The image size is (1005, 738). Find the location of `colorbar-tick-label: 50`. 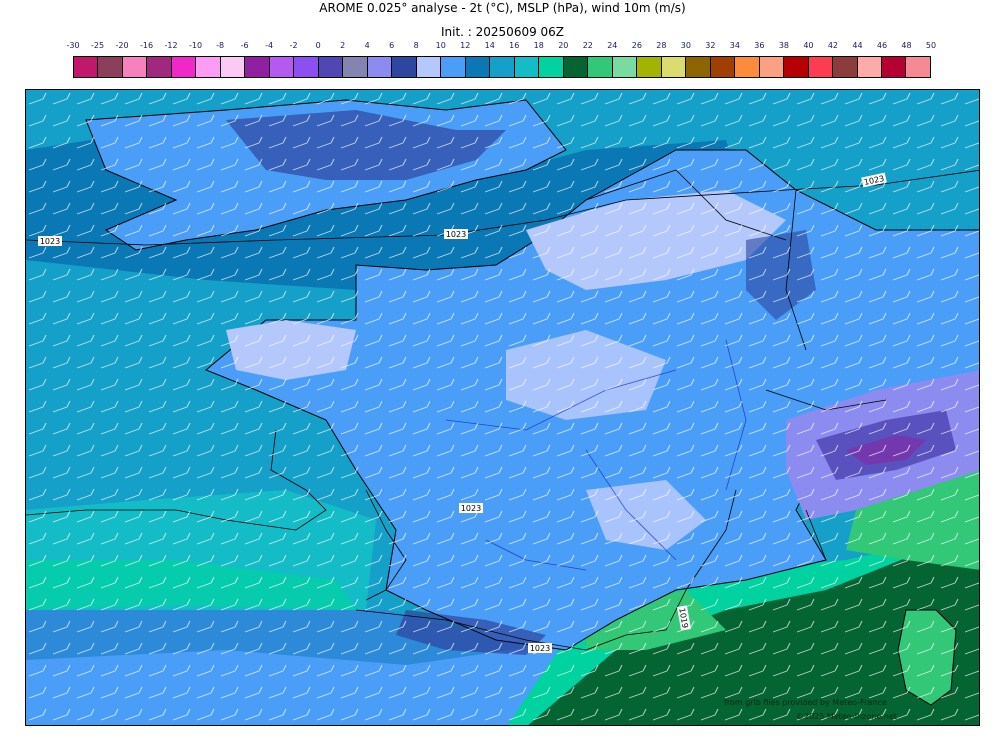

colorbar-tick-label: 50 is located at coordinates (931, 45).